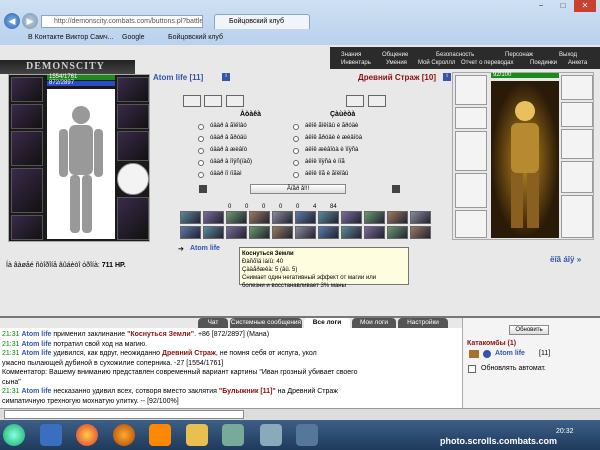 The image size is (600, 450). I want to click on weapon-slot, so click(27, 148).